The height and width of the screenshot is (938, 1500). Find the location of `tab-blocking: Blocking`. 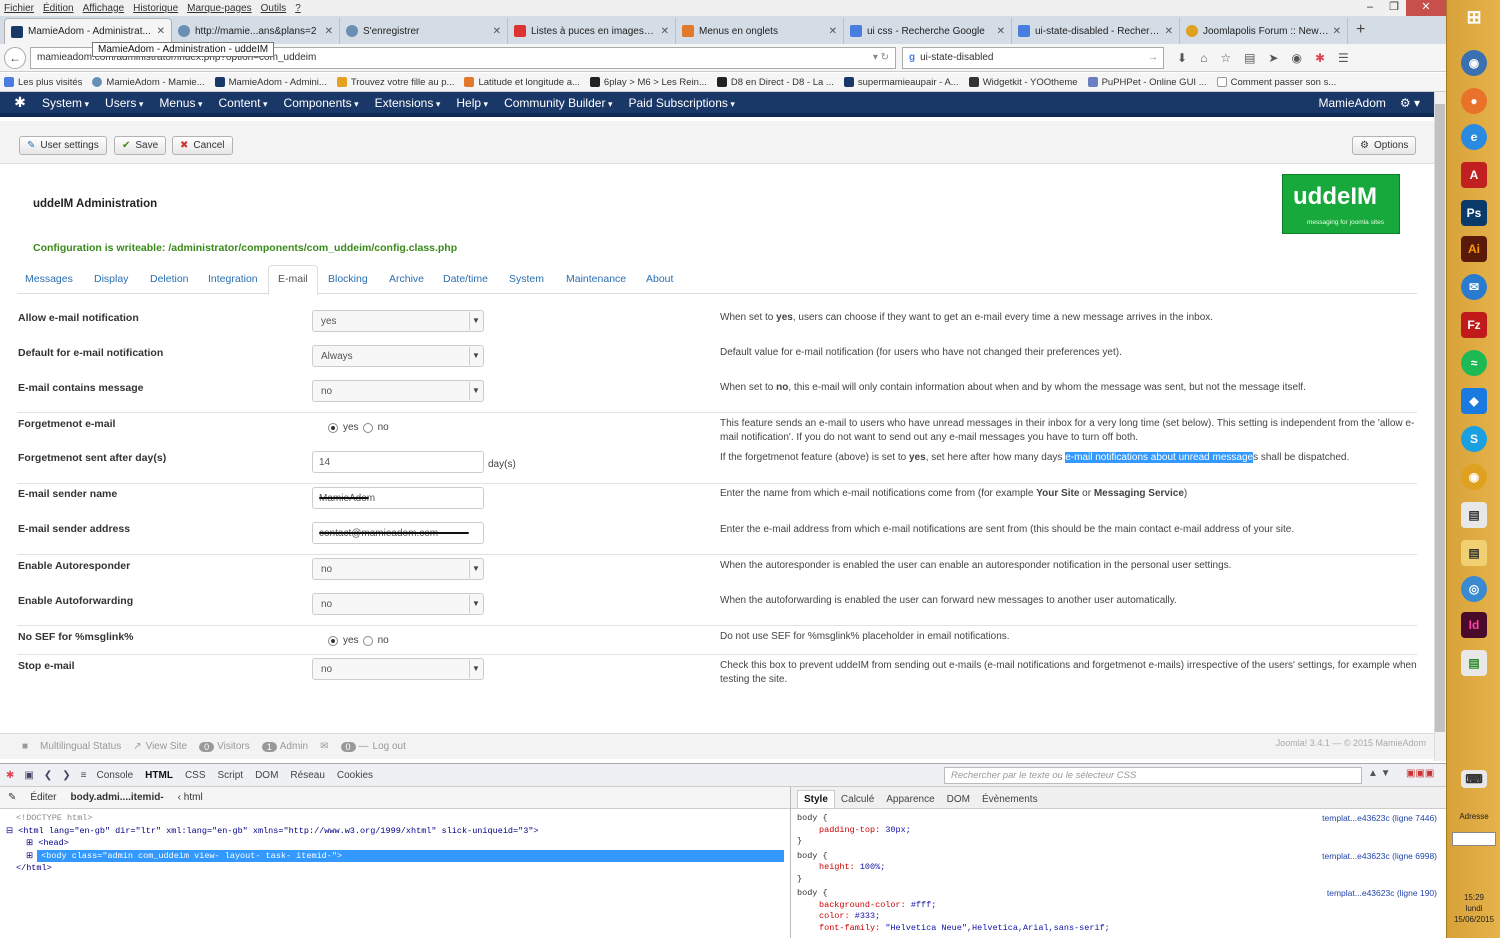

tab-blocking: Blocking is located at coordinates (348, 279).